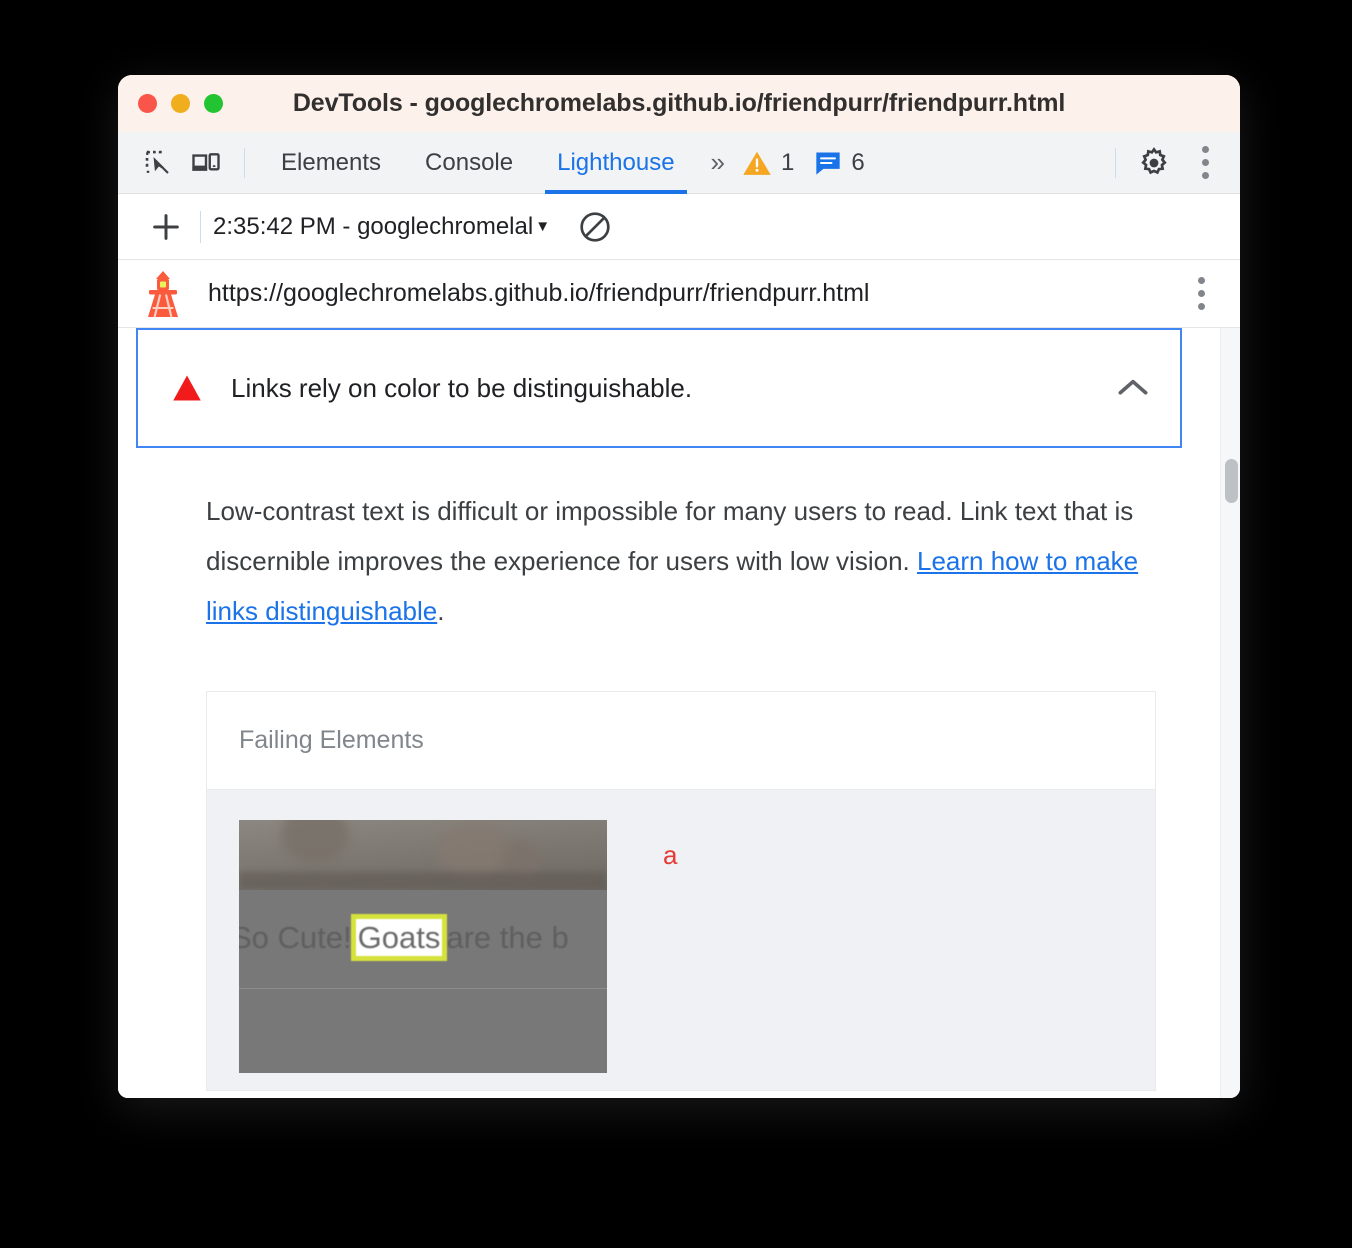 The image size is (1352, 1248). What do you see at coordinates (714, 162) in the screenshot?
I see `more-tabs-chevron-icon: »` at bounding box center [714, 162].